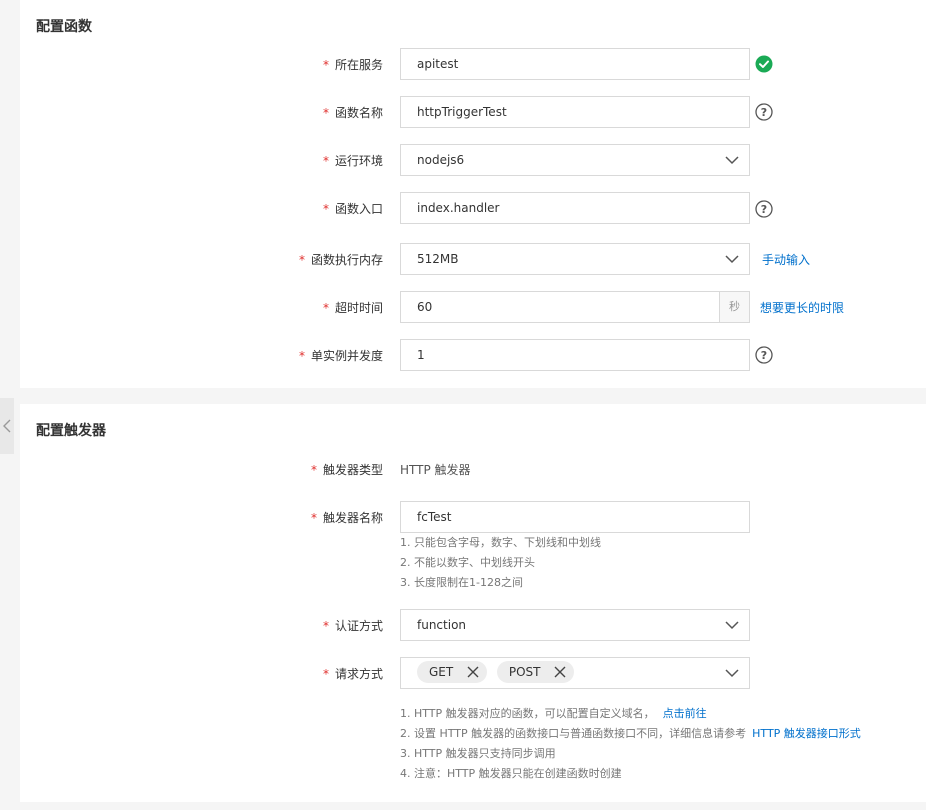 The image size is (926, 810). What do you see at coordinates (478, 753) in the screenshot?
I see `http-trigger-note: 3. HTTP 触发器只支持同步调用` at bounding box center [478, 753].